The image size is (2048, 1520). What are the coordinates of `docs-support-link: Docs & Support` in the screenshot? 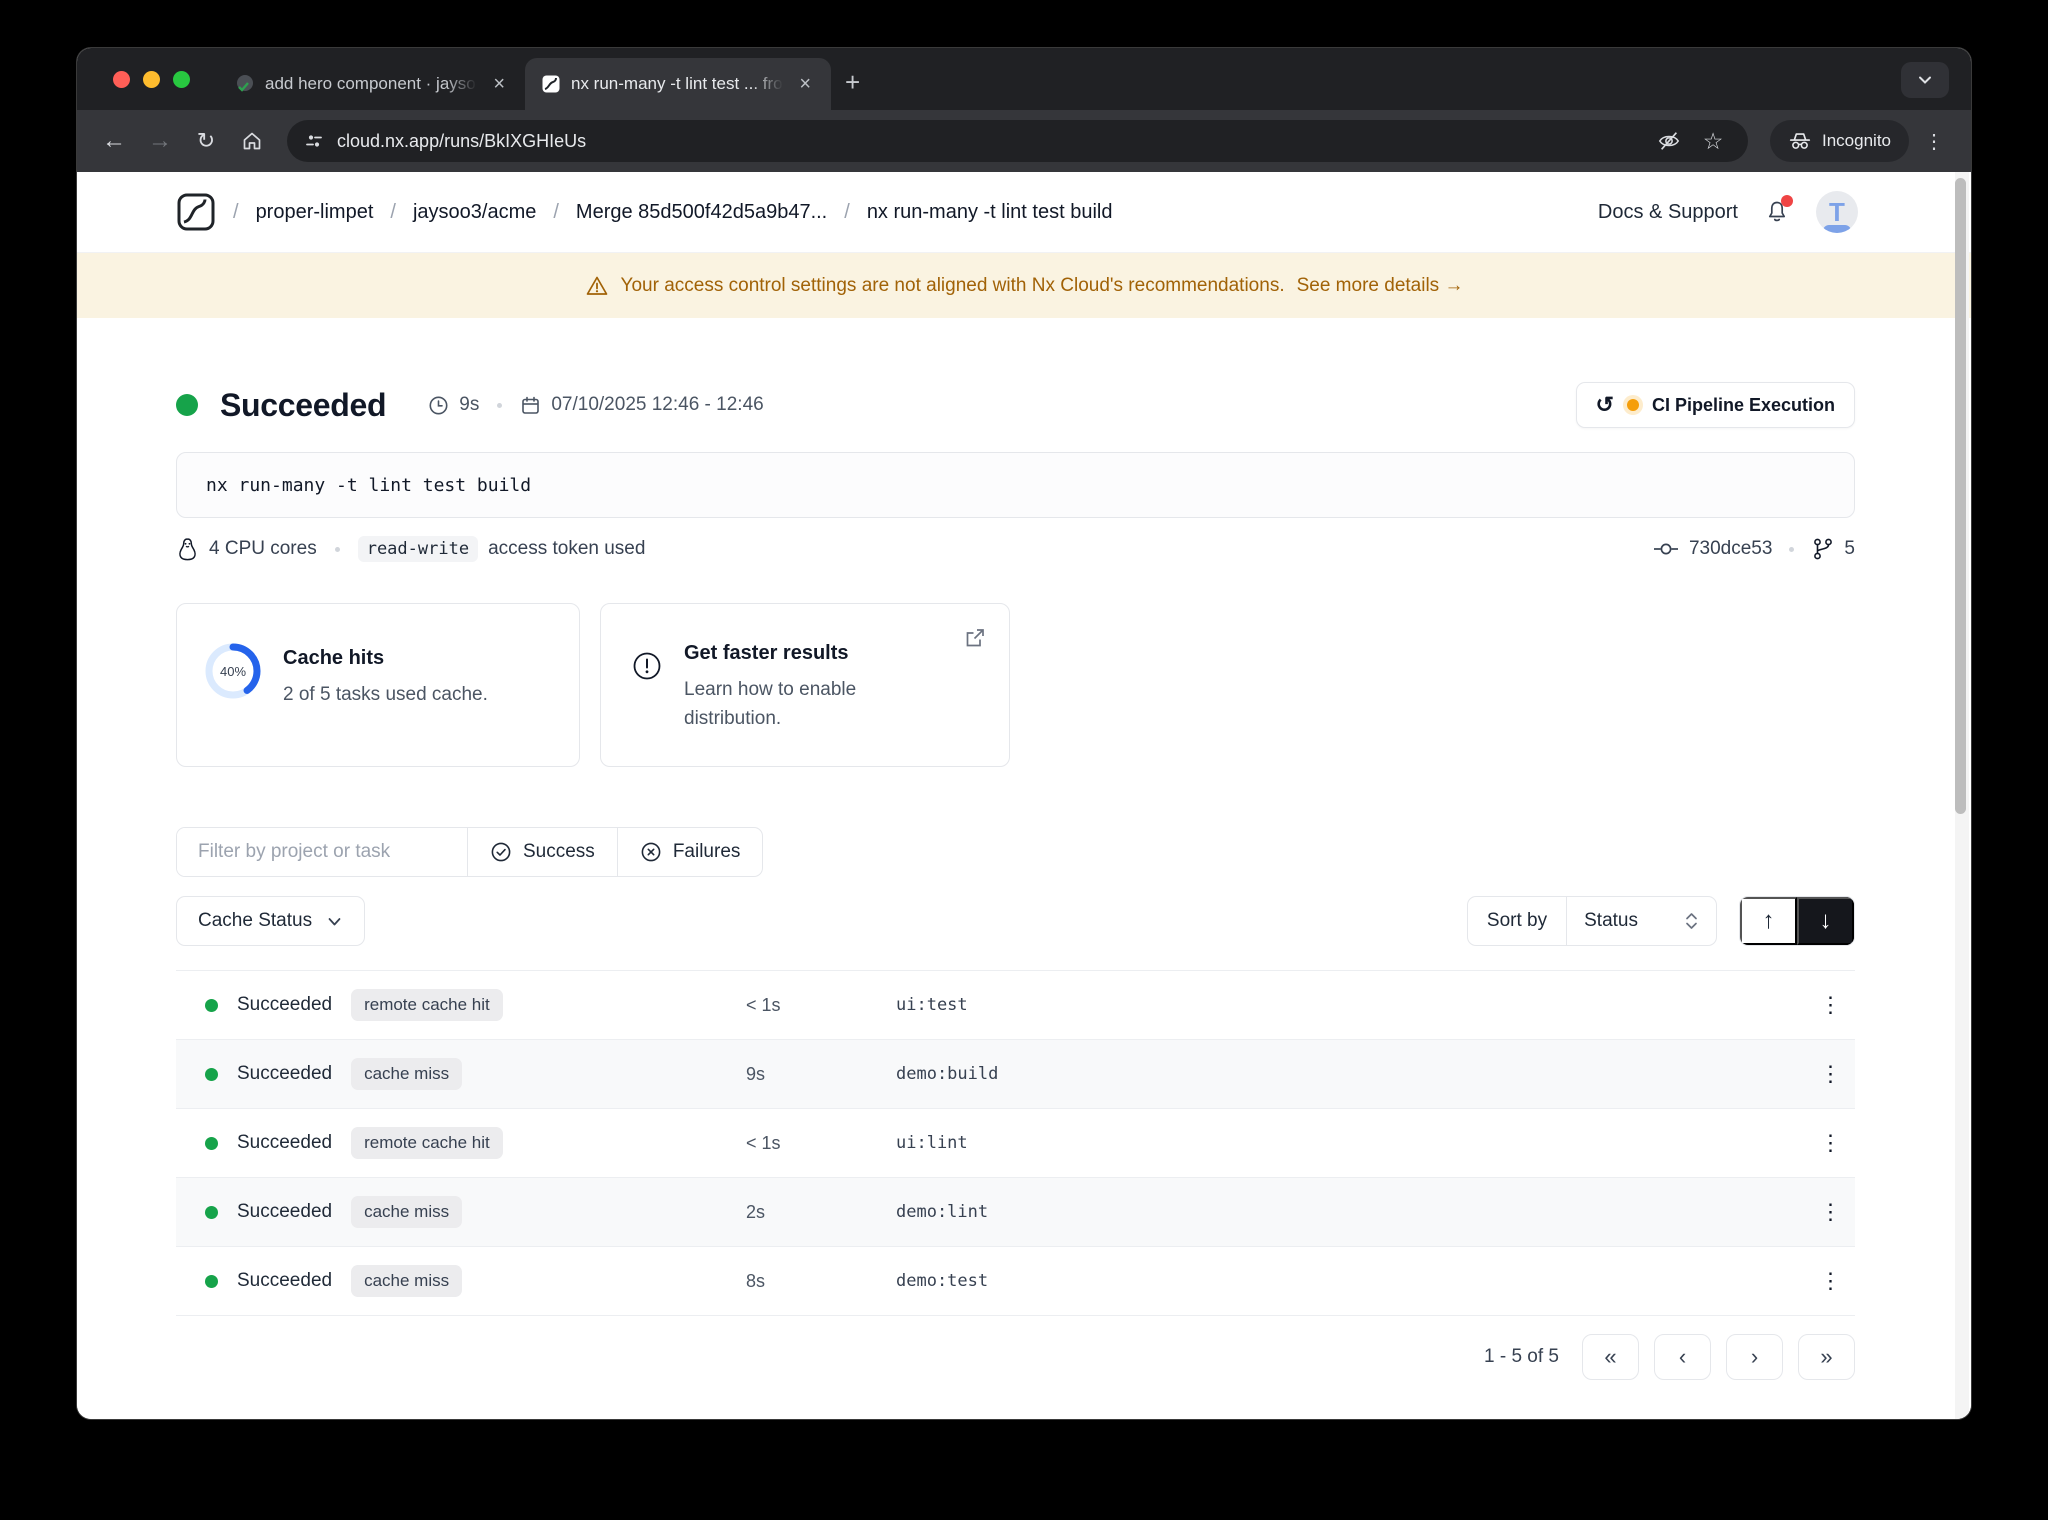 It's located at (1668, 212).